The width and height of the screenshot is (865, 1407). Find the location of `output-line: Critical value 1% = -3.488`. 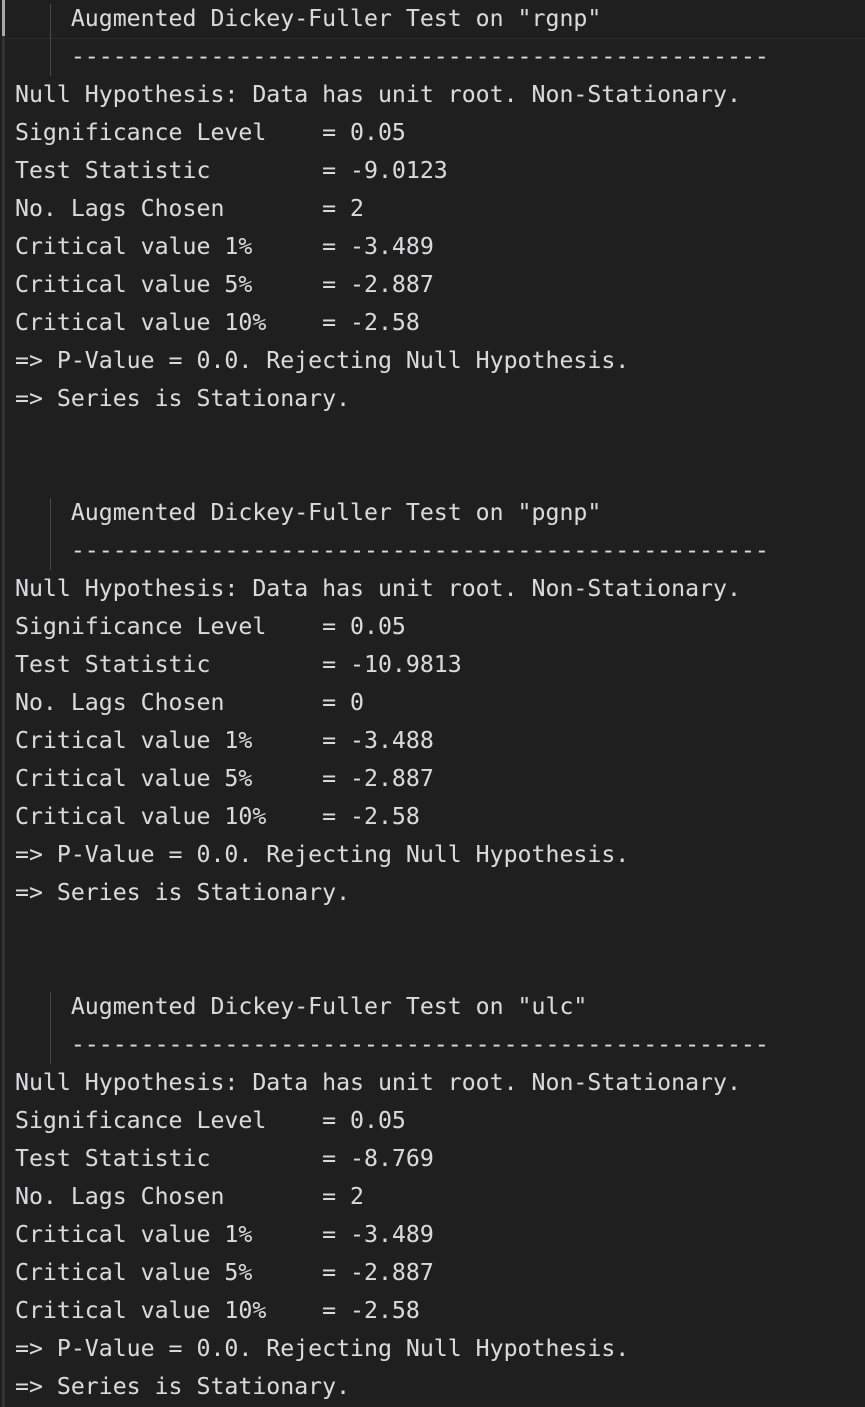

output-line: Critical value 1% = -3.488 is located at coordinates (224, 740).